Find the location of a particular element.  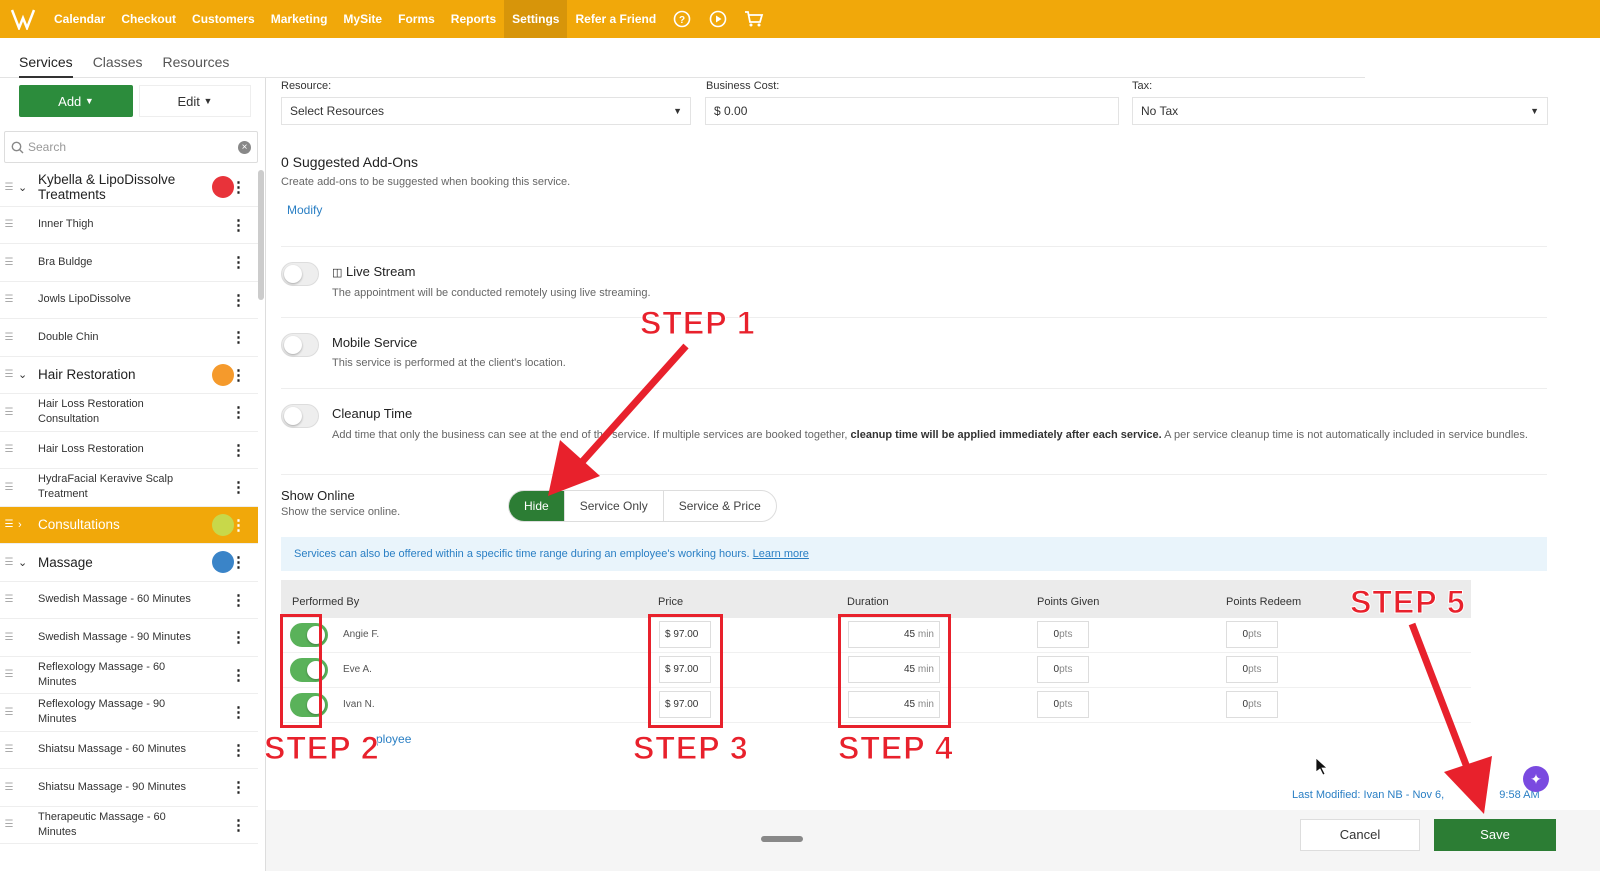

step1-arrow-icon is located at coordinates (618, 419).